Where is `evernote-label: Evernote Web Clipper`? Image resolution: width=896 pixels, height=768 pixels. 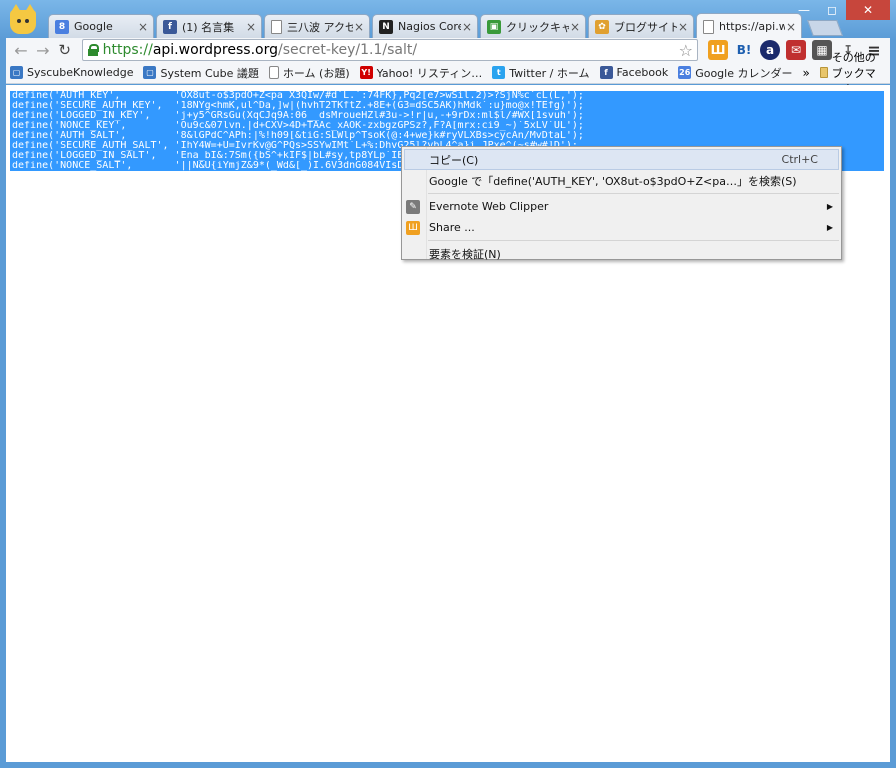
evernote-label: Evernote Web Clipper is located at coordinates (489, 206).